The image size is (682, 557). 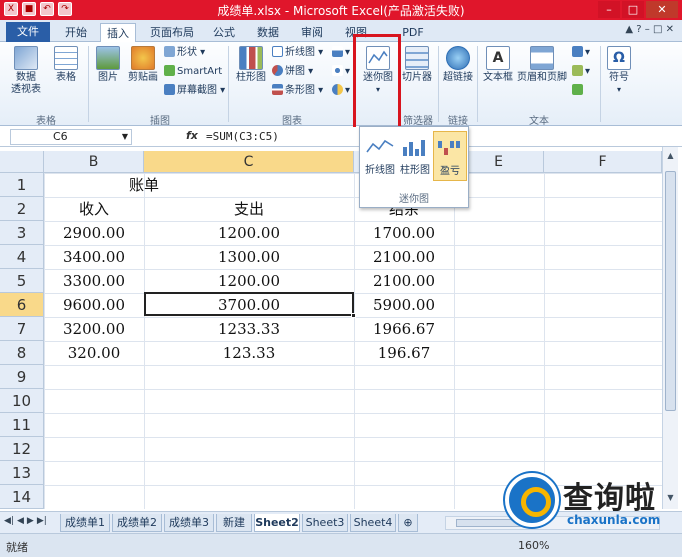 I want to click on row-header: 1, so click(x=22, y=185).